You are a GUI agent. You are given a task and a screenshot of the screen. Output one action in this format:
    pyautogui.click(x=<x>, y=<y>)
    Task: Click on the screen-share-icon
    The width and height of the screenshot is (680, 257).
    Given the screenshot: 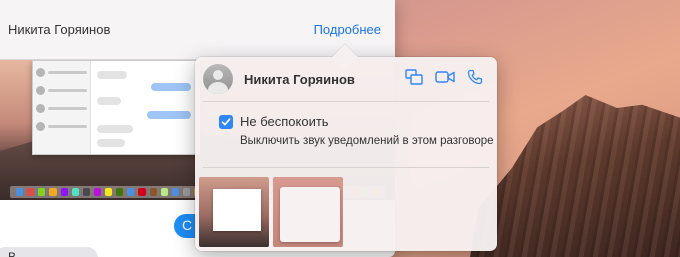 What is the action you would take?
    pyautogui.click(x=414, y=77)
    